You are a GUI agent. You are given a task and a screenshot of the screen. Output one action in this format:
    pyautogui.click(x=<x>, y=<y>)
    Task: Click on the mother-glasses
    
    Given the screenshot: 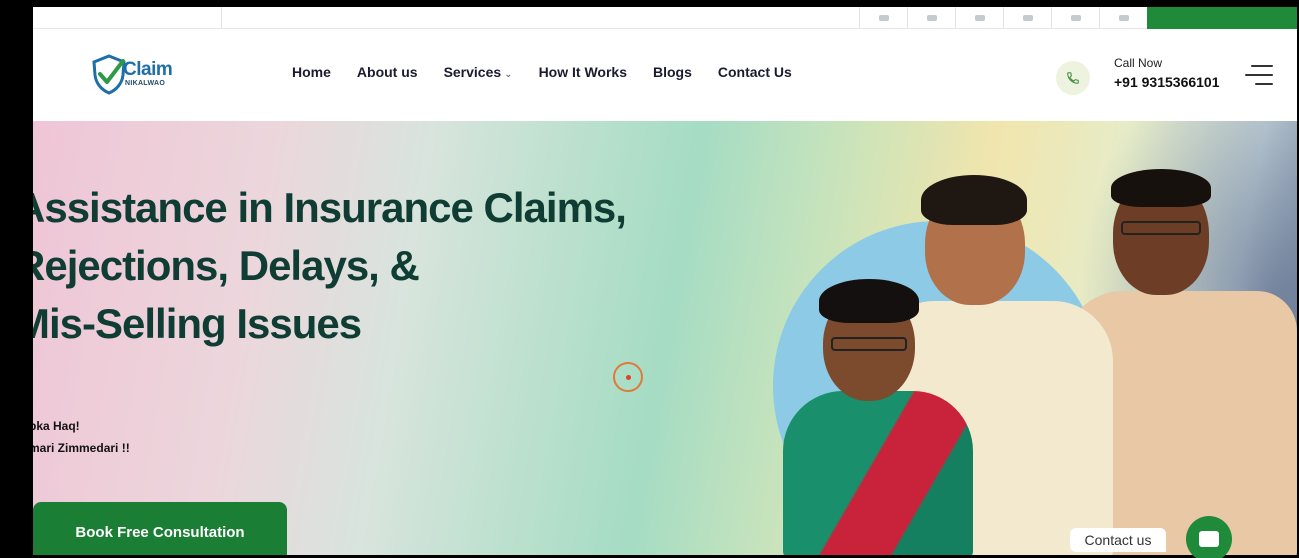 What is the action you would take?
    pyautogui.click(x=869, y=344)
    